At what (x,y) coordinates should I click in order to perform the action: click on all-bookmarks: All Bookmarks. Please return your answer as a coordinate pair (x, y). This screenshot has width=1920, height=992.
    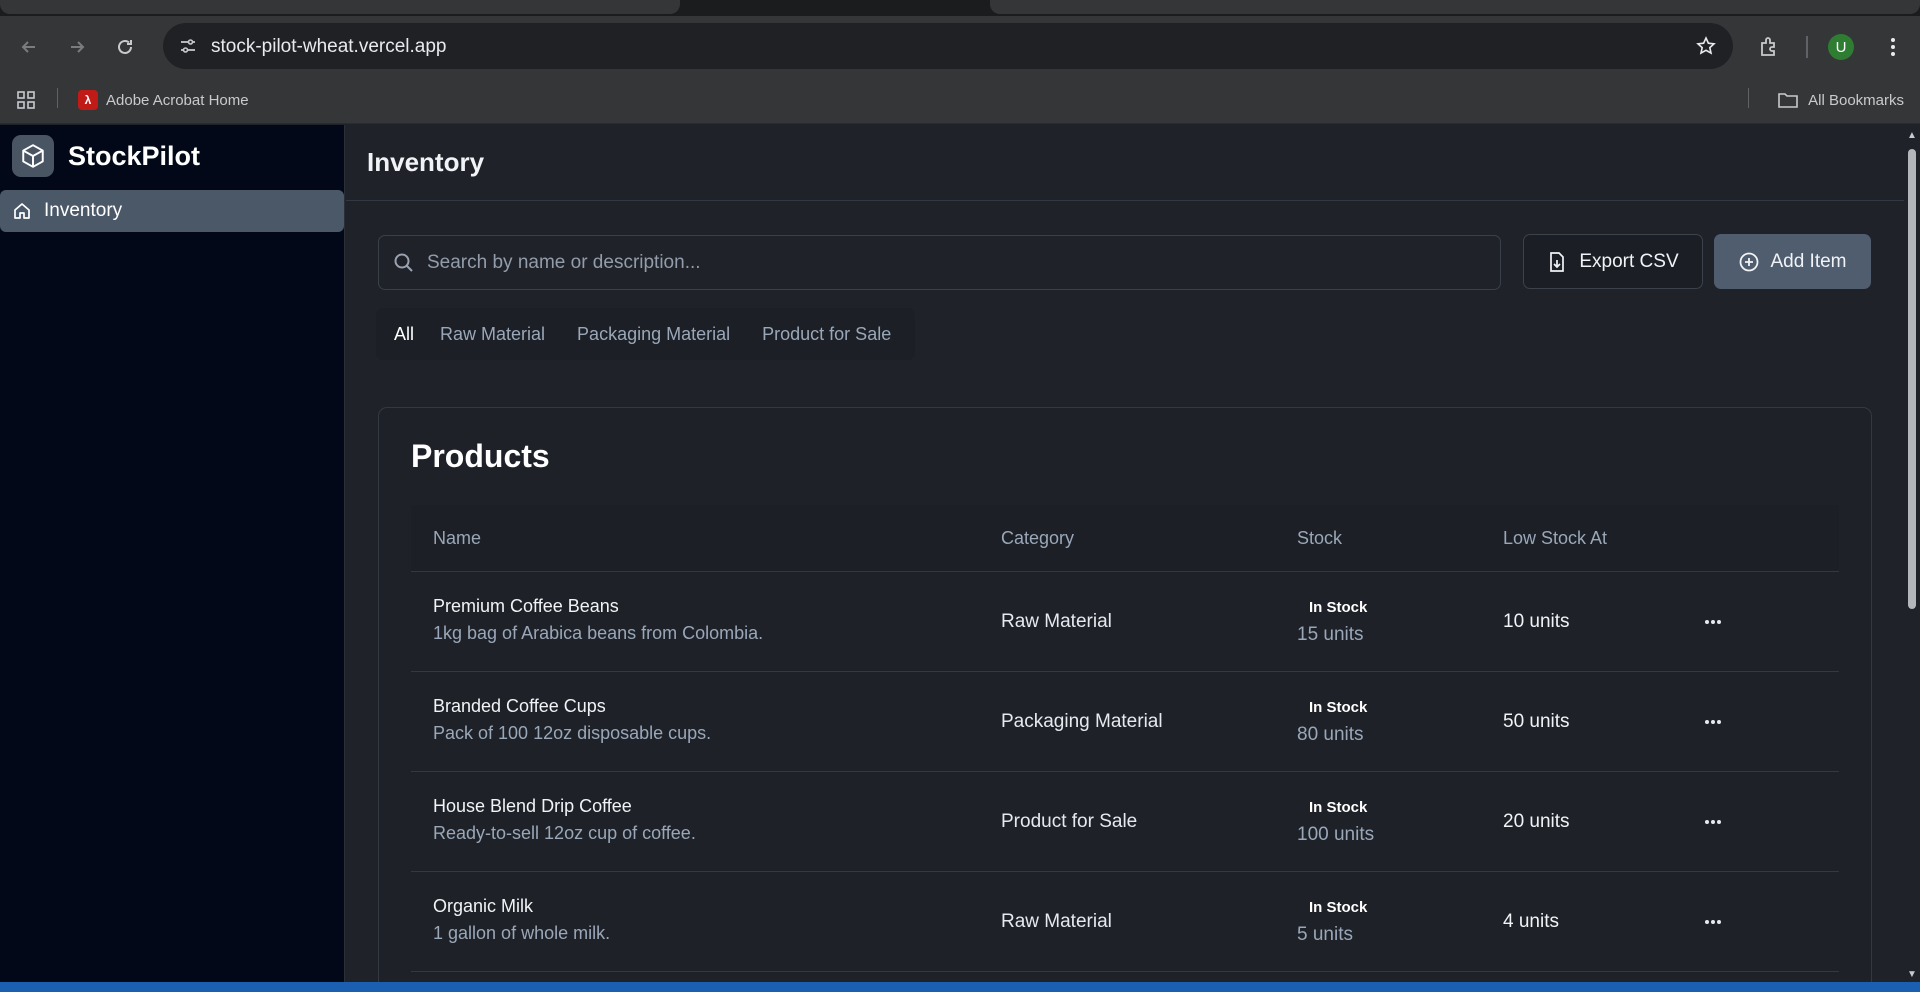
    Looking at the image, I should click on (1841, 100).